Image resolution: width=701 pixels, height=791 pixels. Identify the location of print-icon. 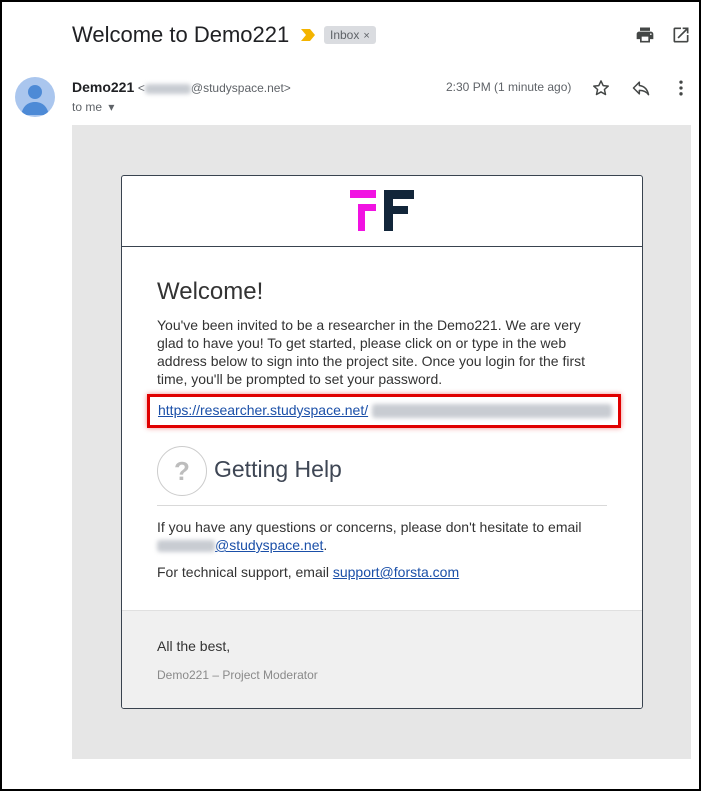
(645, 35).